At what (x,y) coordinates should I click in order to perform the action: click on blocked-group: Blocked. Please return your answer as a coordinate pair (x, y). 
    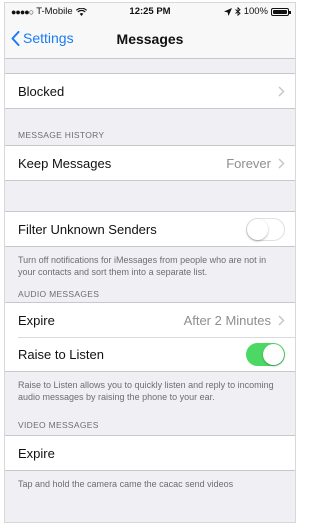
    Looking at the image, I should click on (150, 91).